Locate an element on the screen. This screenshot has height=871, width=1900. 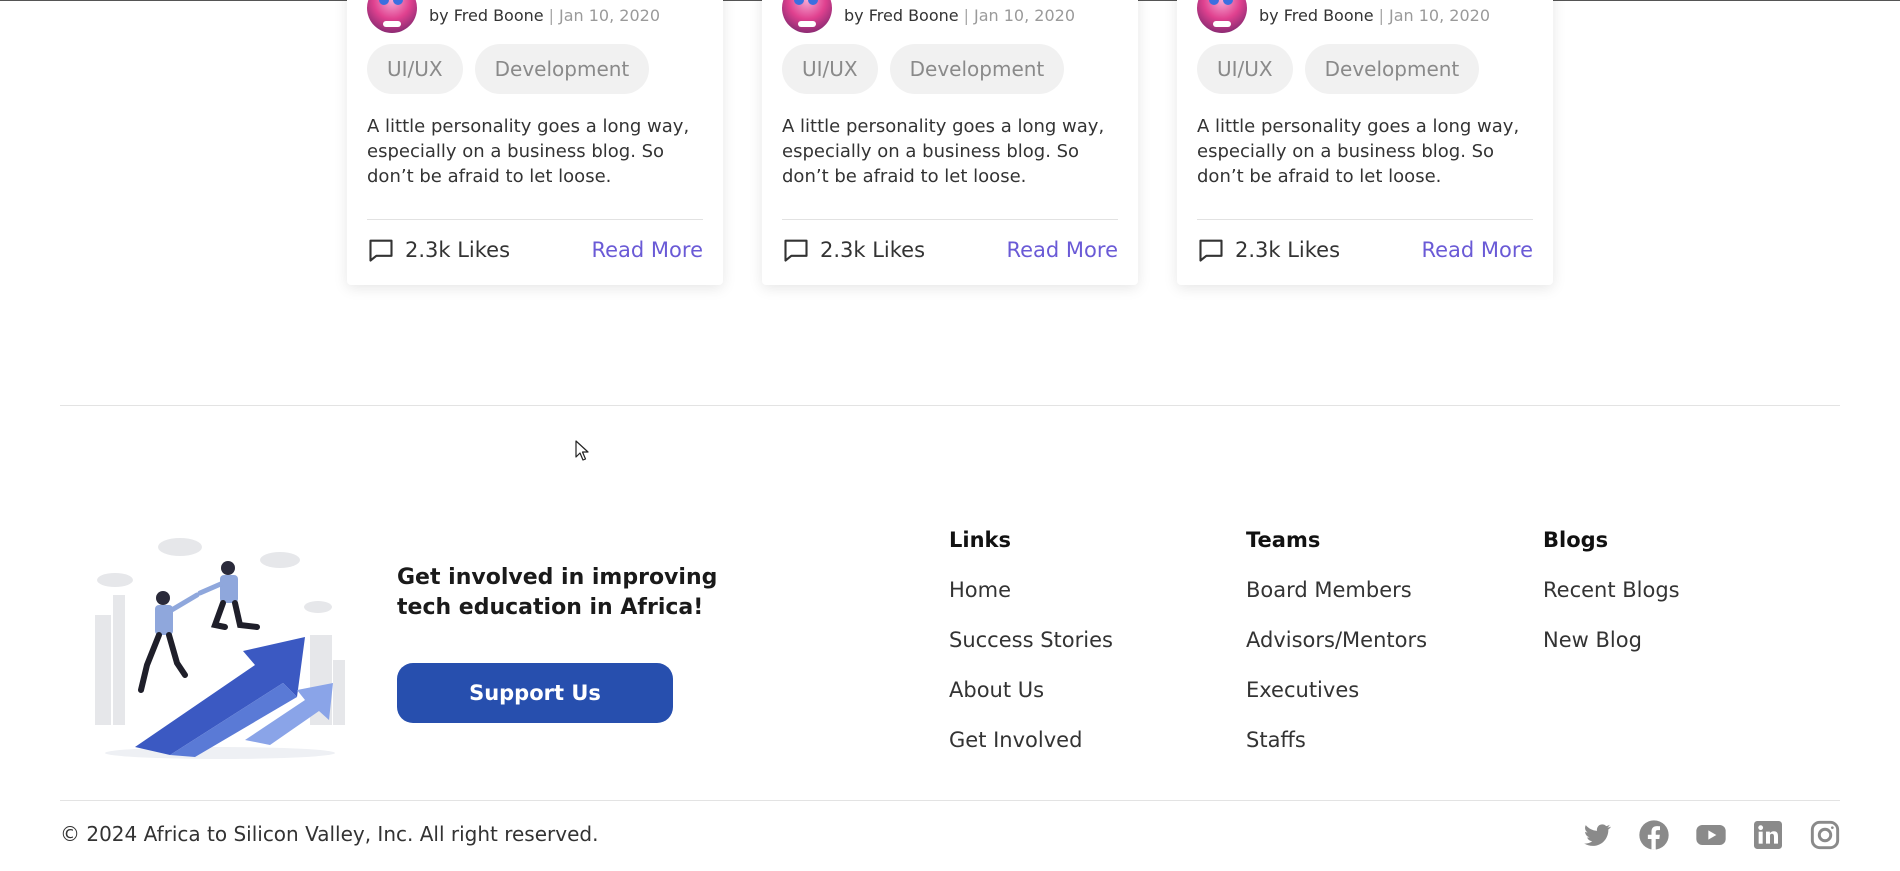
climbing-people-illustration is located at coordinates (220, 648).